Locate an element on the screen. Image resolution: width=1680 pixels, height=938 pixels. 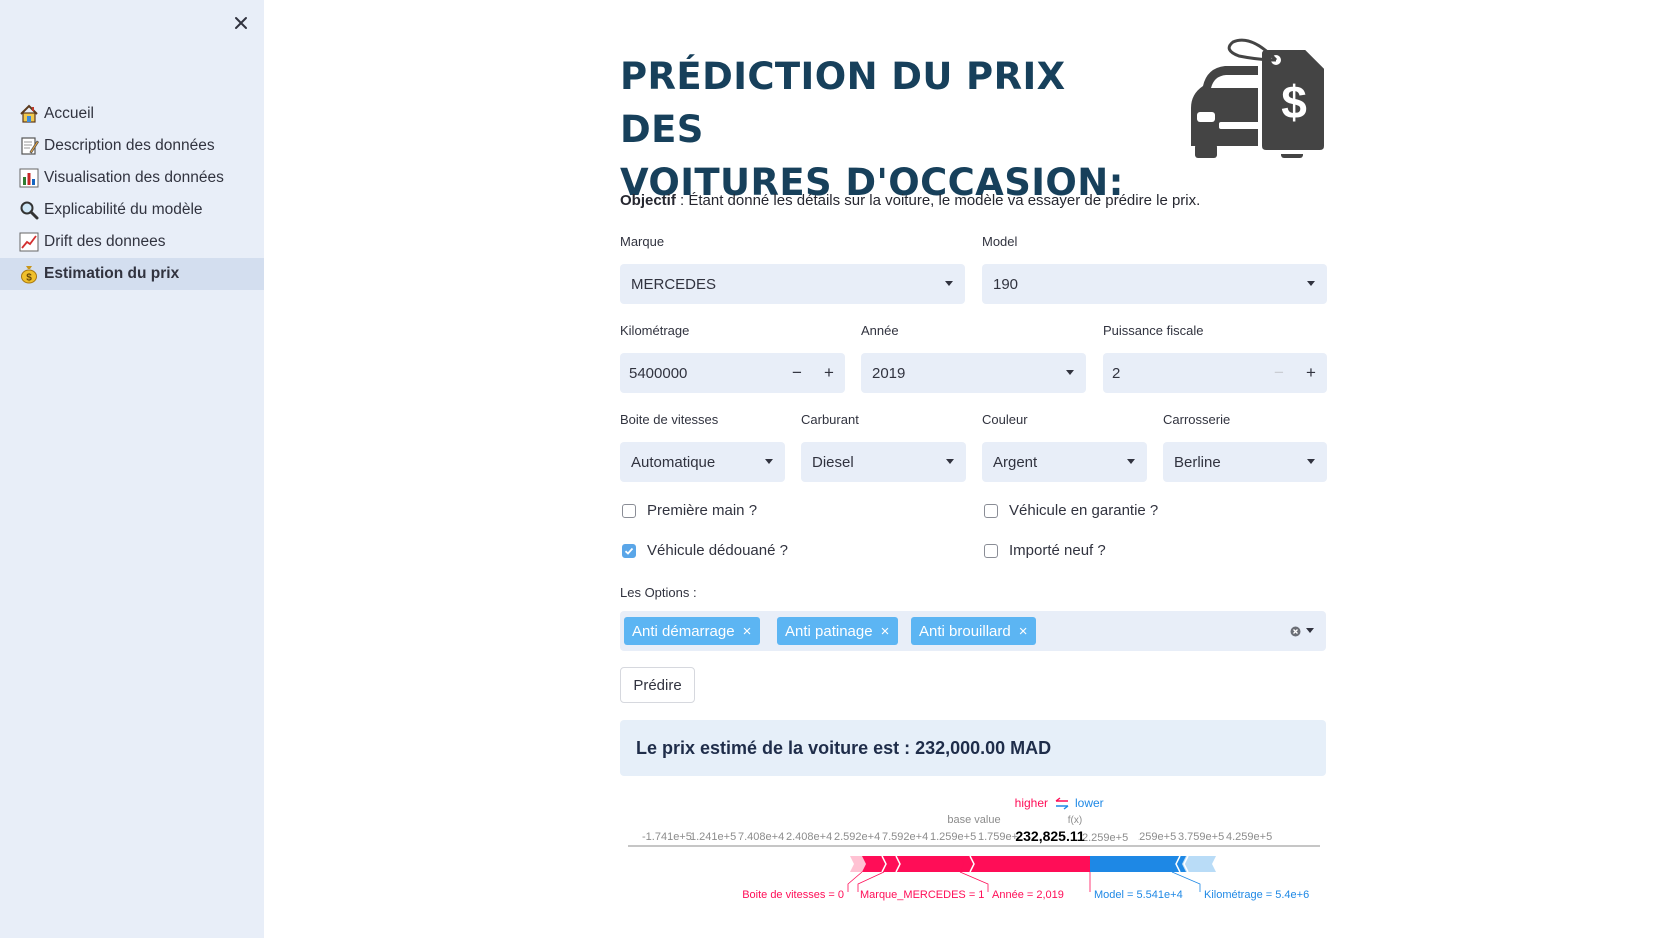
positive-bars is located at coordinates (970, 864).